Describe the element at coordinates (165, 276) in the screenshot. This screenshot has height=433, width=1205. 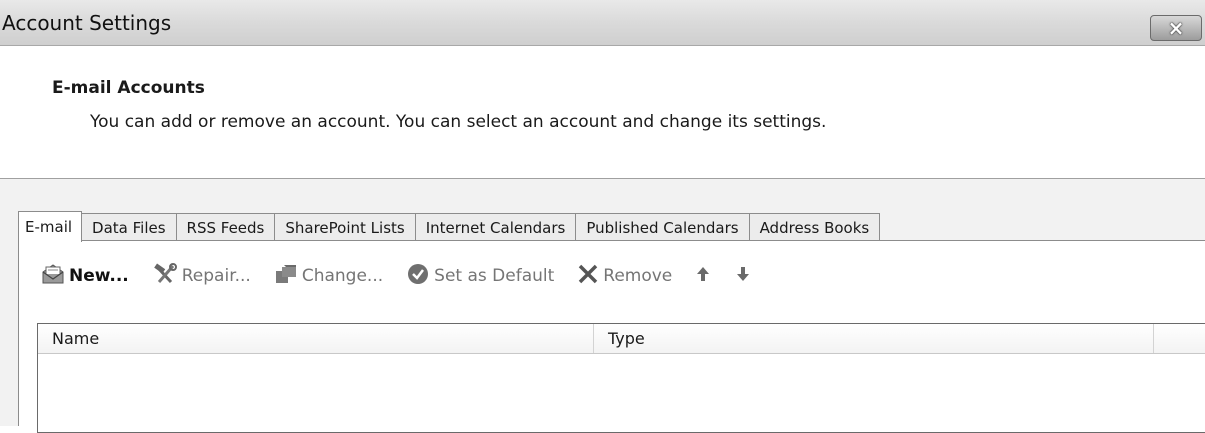
I see `repair-tools-icon` at that location.